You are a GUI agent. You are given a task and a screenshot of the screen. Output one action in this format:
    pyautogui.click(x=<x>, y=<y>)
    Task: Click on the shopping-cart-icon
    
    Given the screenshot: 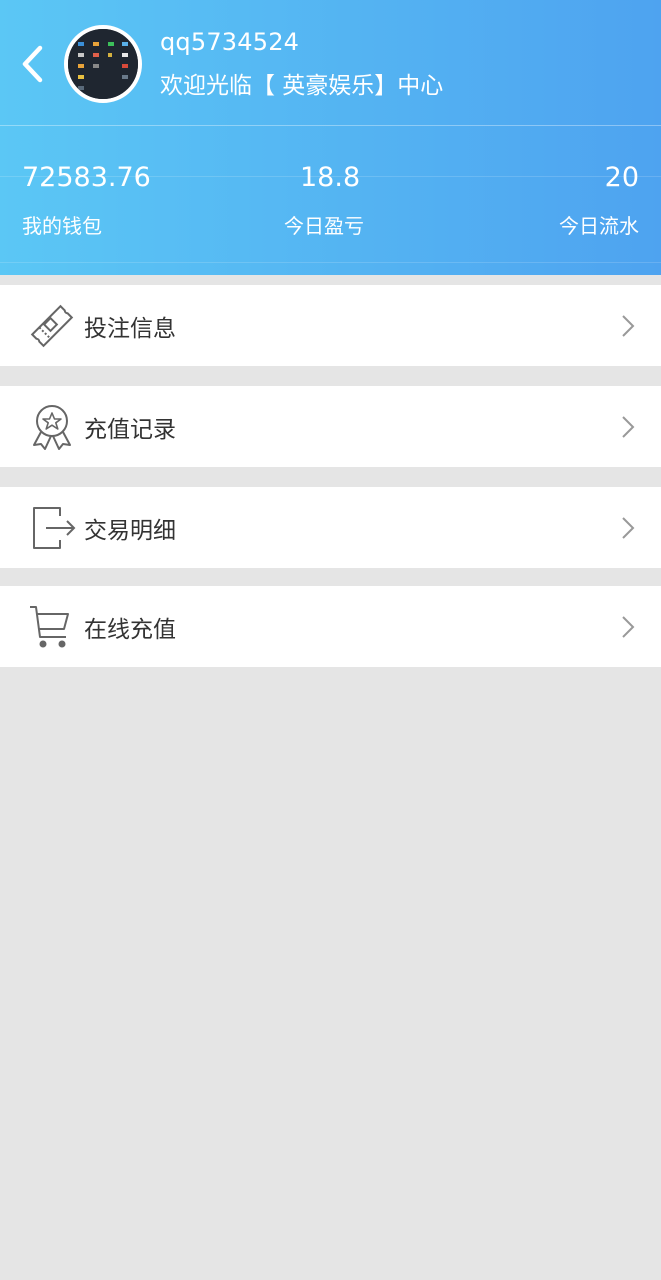 What is the action you would take?
    pyautogui.click(x=49, y=627)
    